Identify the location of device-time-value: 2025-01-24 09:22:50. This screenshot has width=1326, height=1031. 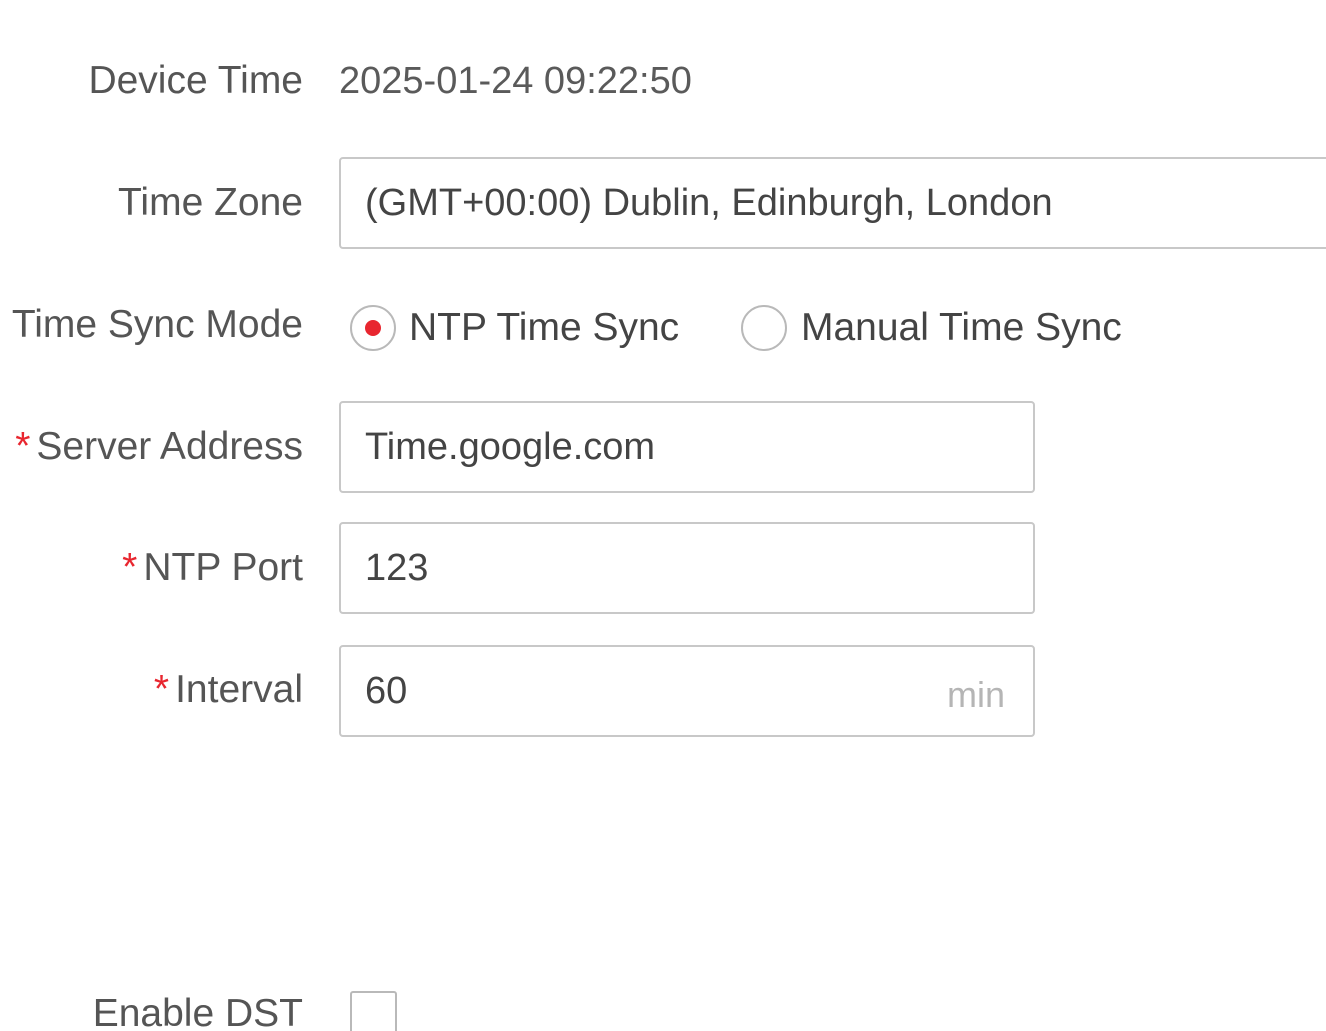
(515, 81).